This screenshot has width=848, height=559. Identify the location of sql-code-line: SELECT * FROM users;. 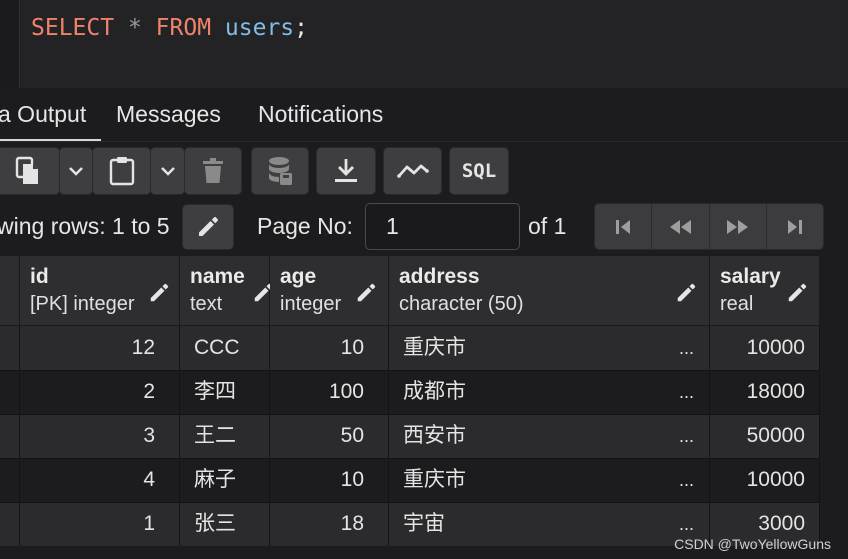
(169, 28).